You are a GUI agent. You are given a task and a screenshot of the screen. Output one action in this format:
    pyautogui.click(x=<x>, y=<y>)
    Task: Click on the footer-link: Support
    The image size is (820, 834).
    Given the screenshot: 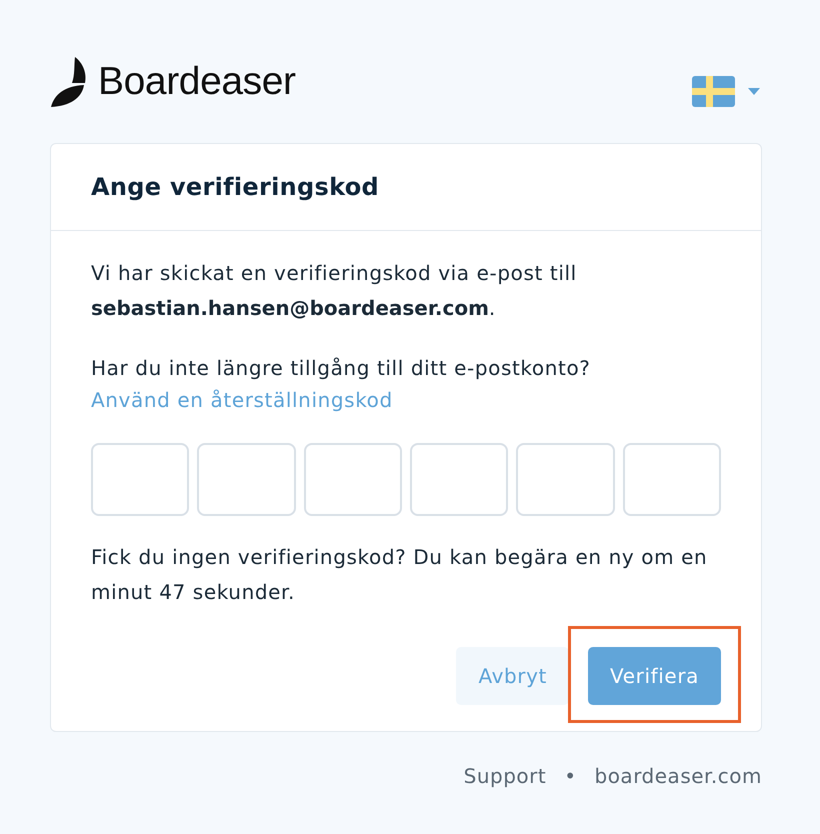 What is the action you would take?
    pyautogui.click(x=505, y=776)
    